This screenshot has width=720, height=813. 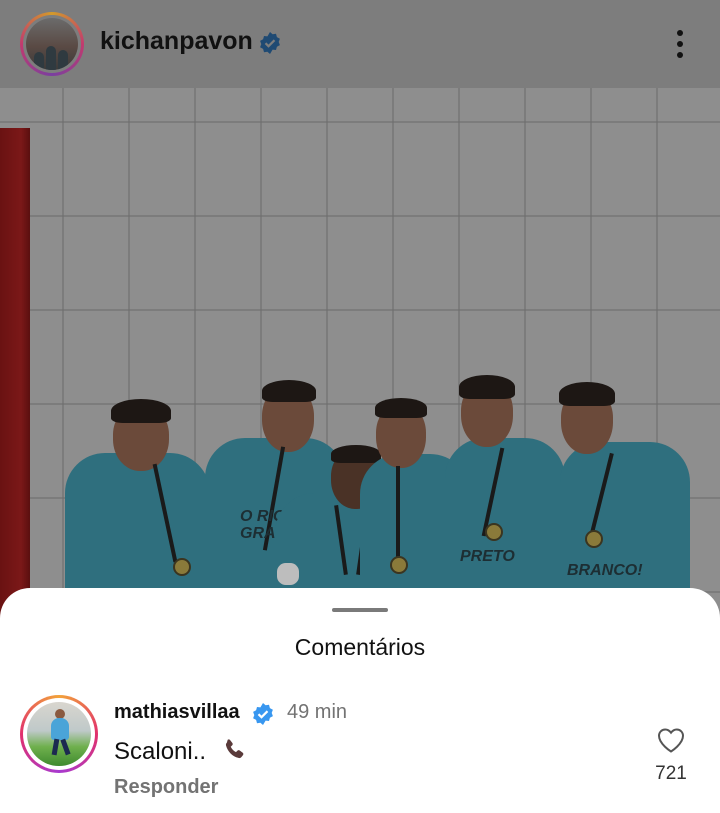 What do you see at coordinates (317, 712) in the screenshot?
I see `comment-timestamp: 49 min` at bounding box center [317, 712].